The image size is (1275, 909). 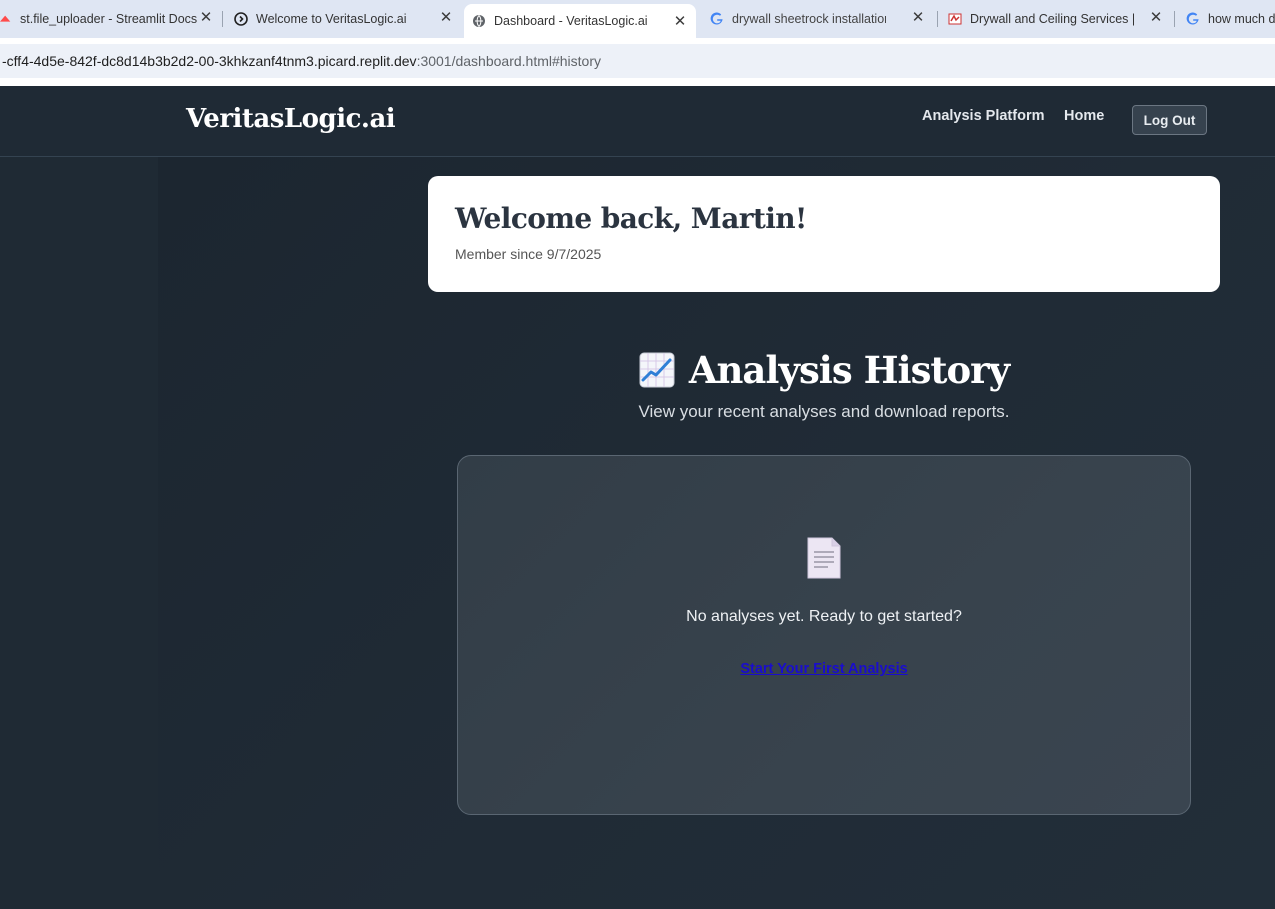 I want to click on member-since: Member since 9/7/2025, so click(x=528, y=254).